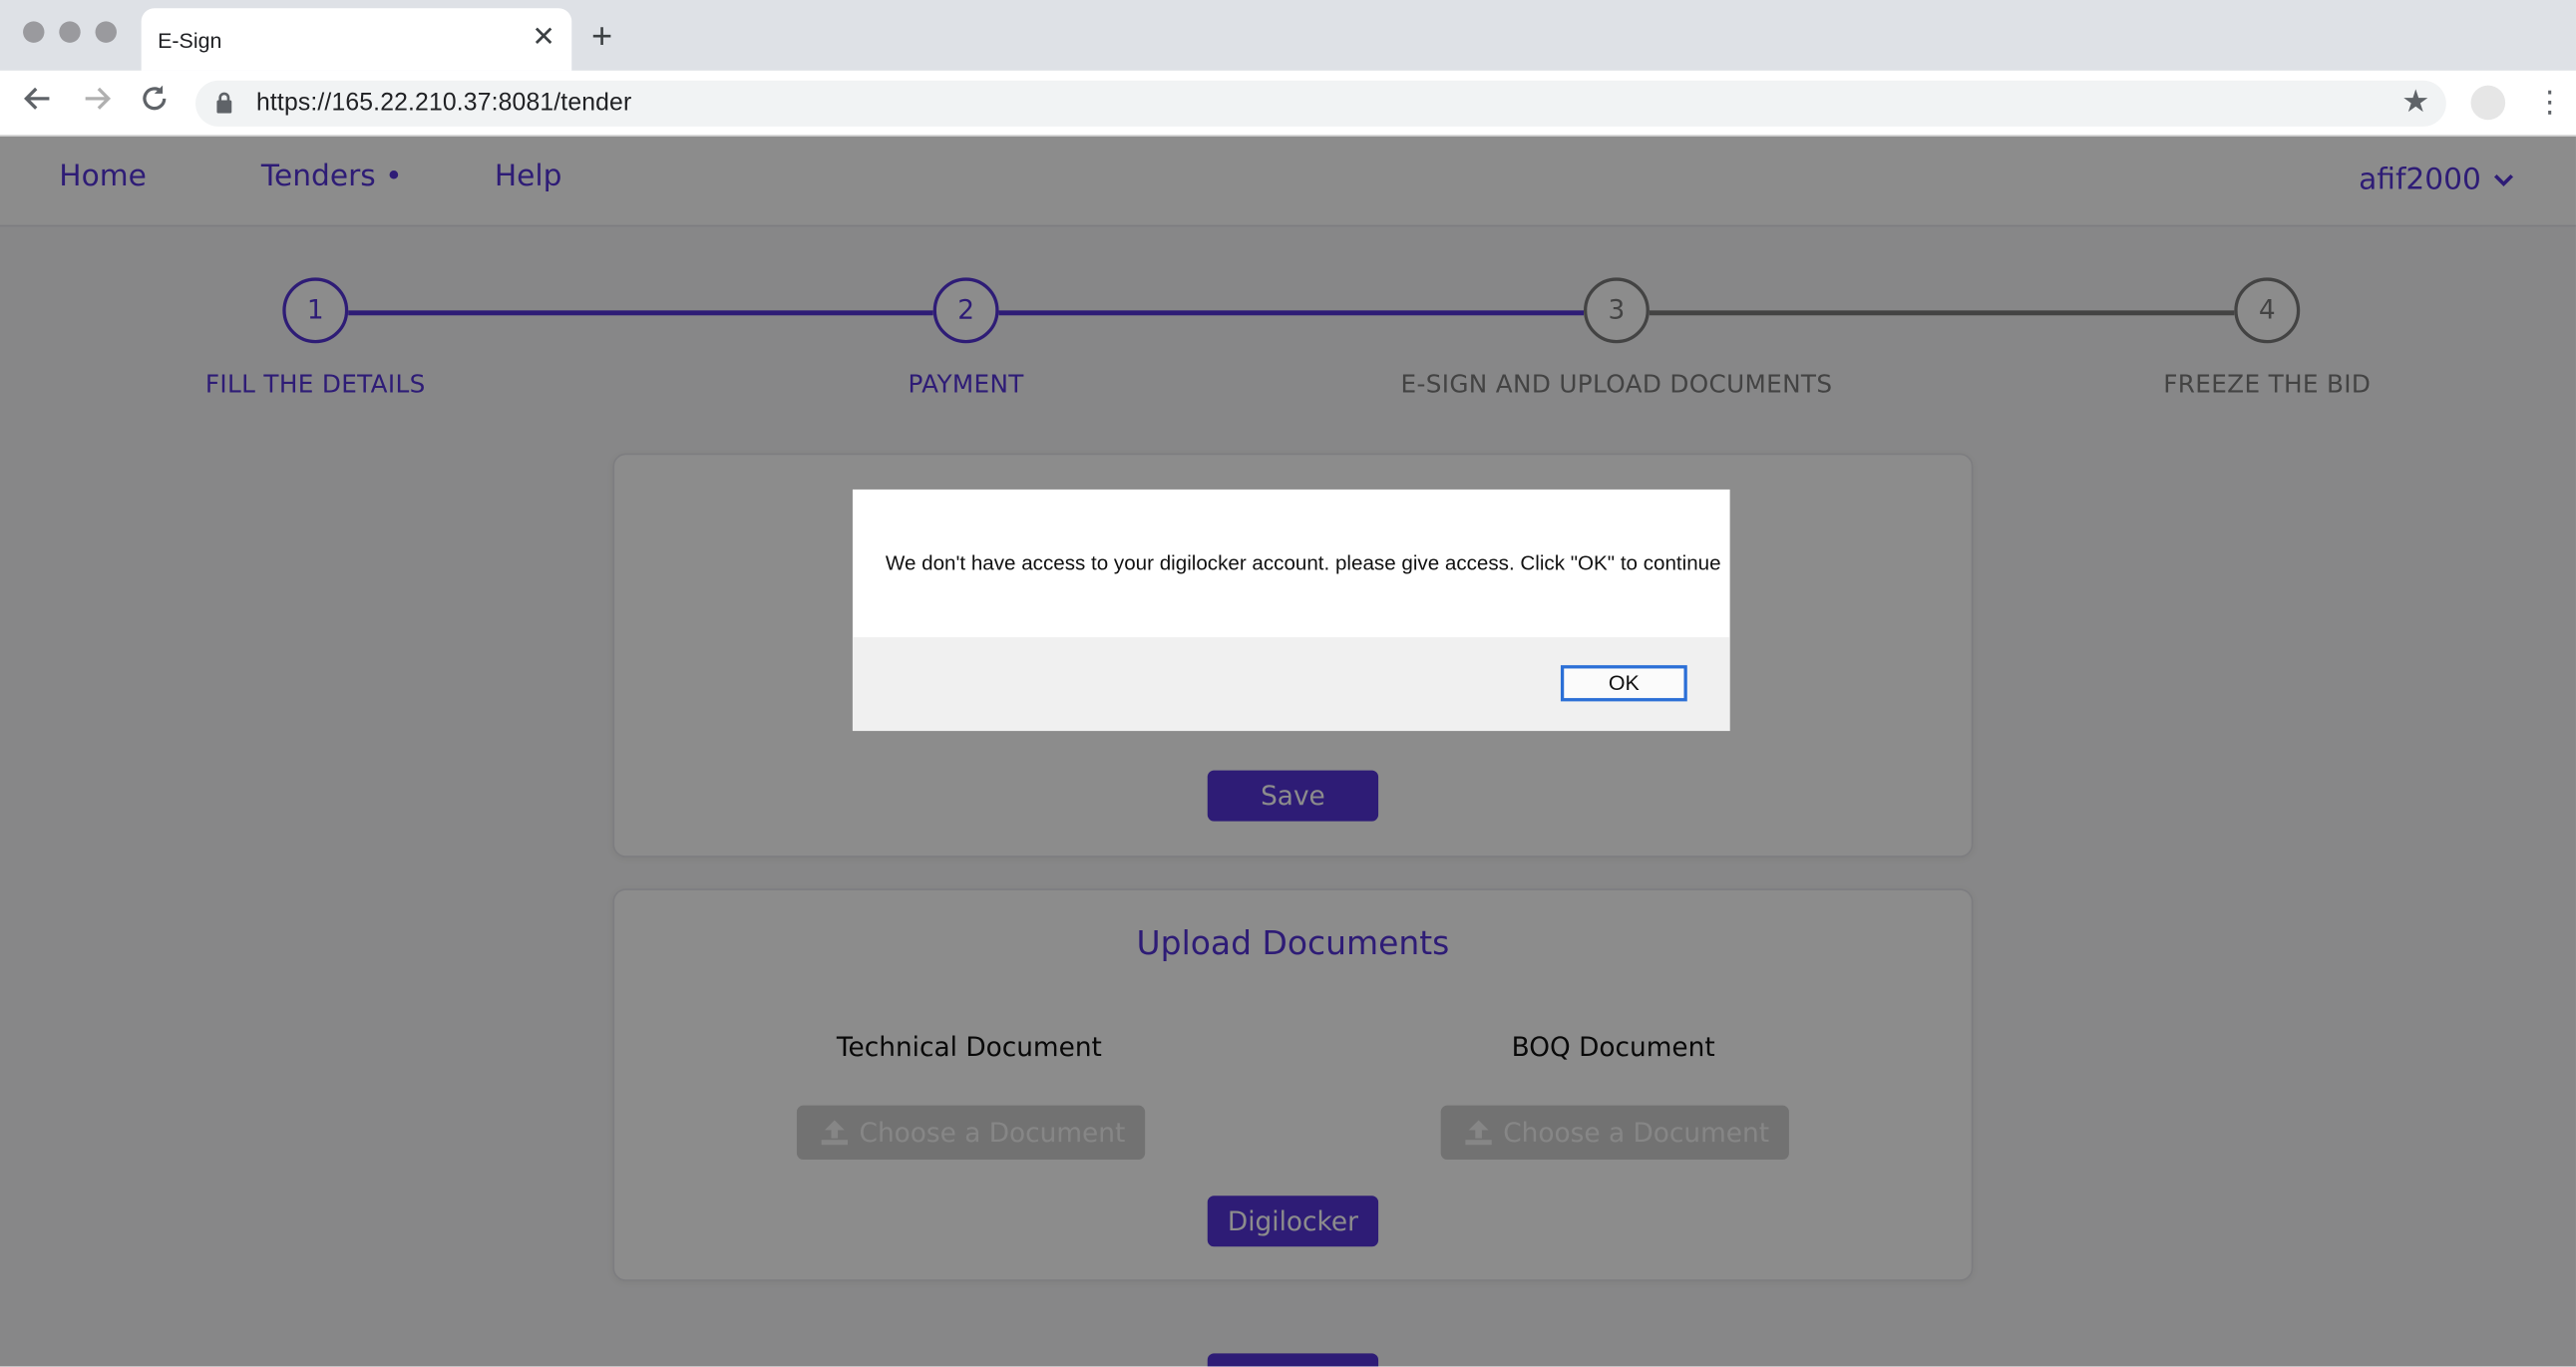  I want to click on dialog-footer: OK, so click(1291, 684).